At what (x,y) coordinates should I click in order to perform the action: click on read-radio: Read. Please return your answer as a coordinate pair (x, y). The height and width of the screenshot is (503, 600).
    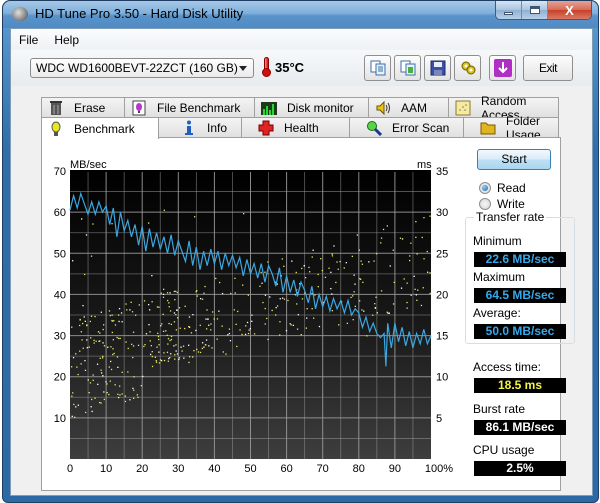
    Looking at the image, I should click on (502, 188).